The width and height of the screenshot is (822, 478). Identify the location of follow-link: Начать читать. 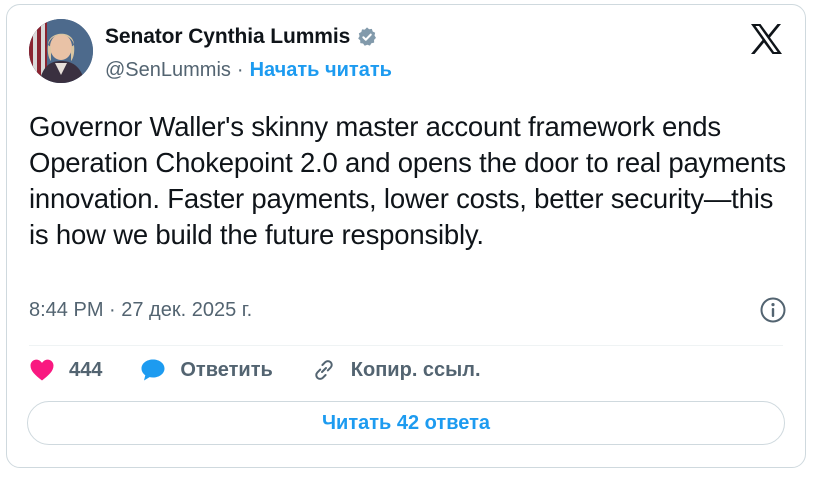
(321, 70).